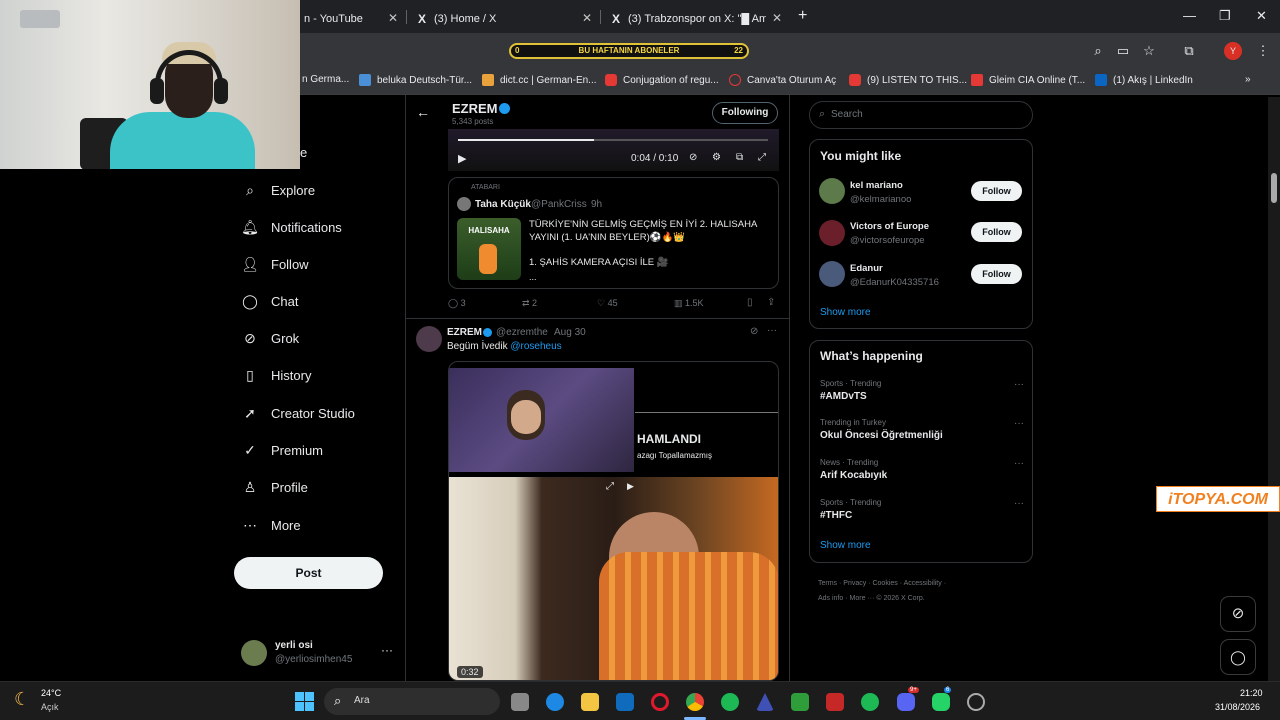 The height and width of the screenshot is (720, 1280). I want to click on footer-link: Cookies, so click(884, 583).